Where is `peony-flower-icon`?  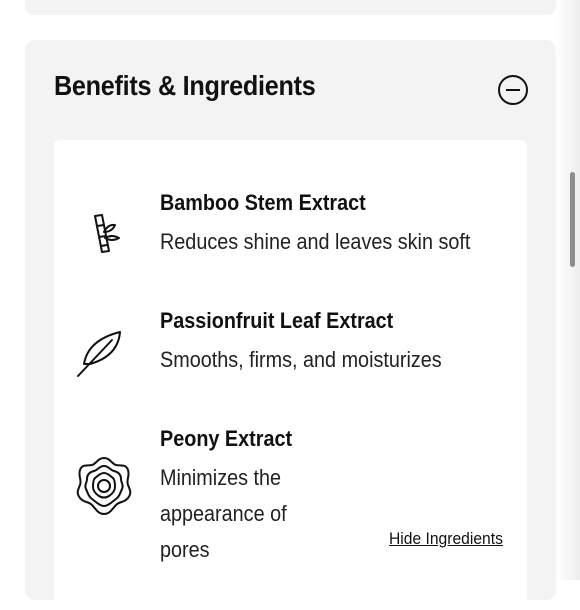
peony-flower-icon is located at coordinates (104, 486).